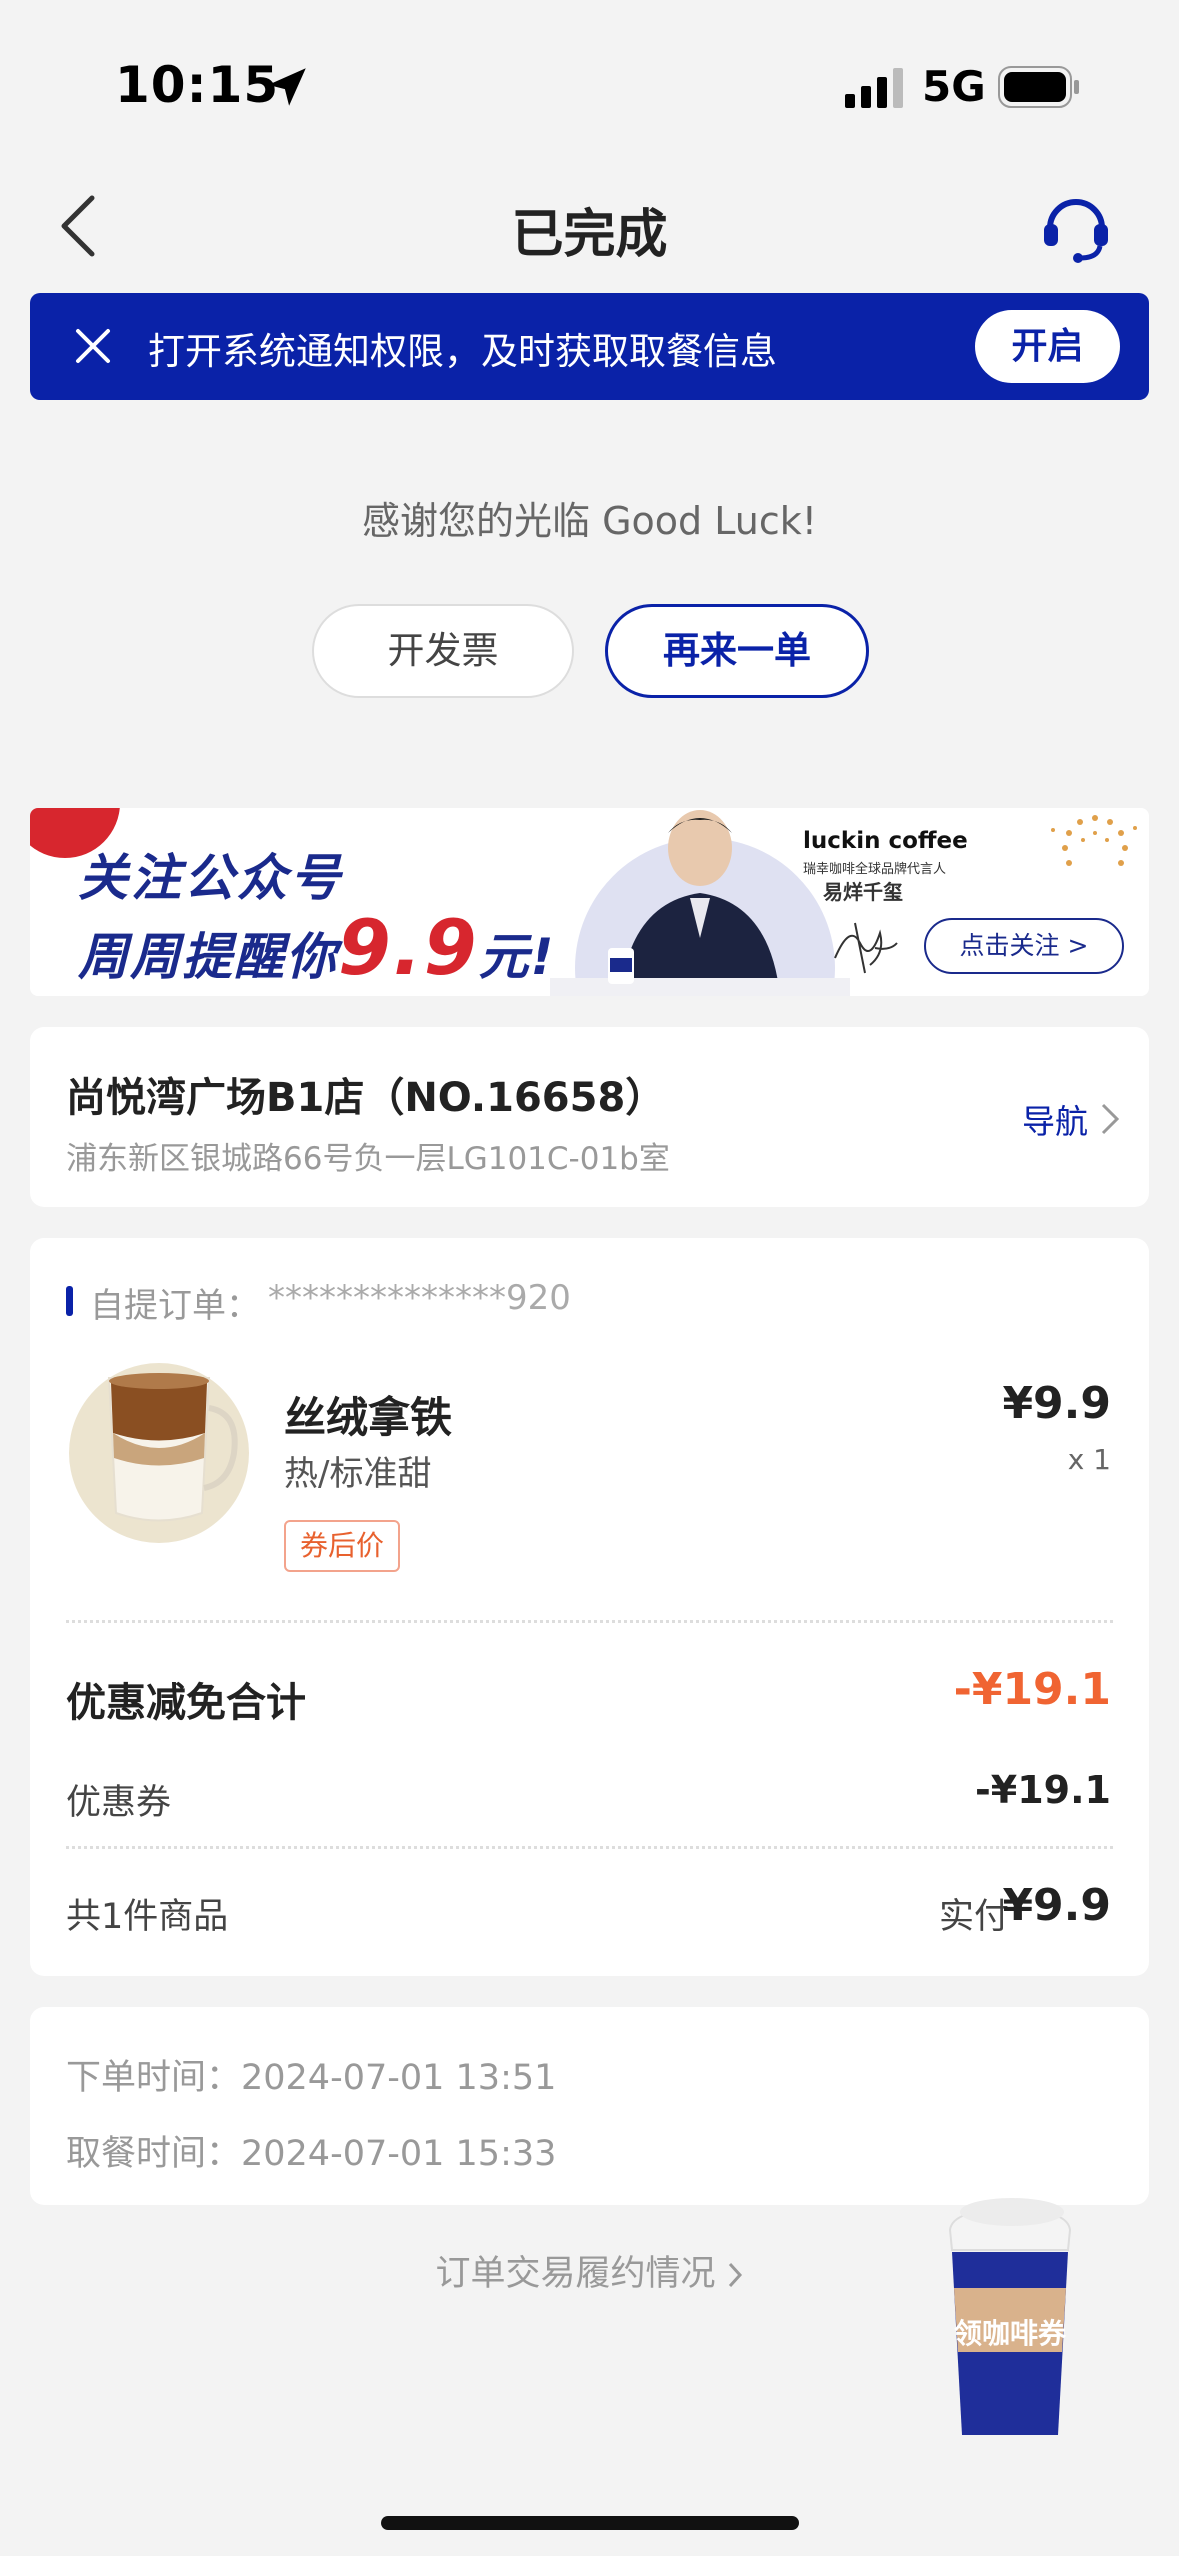 This screenshot has width=1179, height=2556. I want to click on coupon-value: -¥19.1, so click(1043, 1790).